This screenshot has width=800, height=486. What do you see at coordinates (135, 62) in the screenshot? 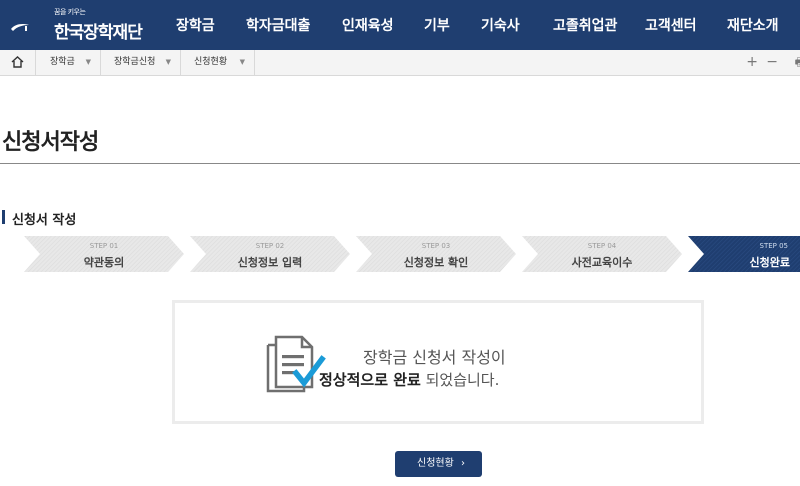
I see `breadcrumb-label: 장학금신청` at bounding box center [135, 62].